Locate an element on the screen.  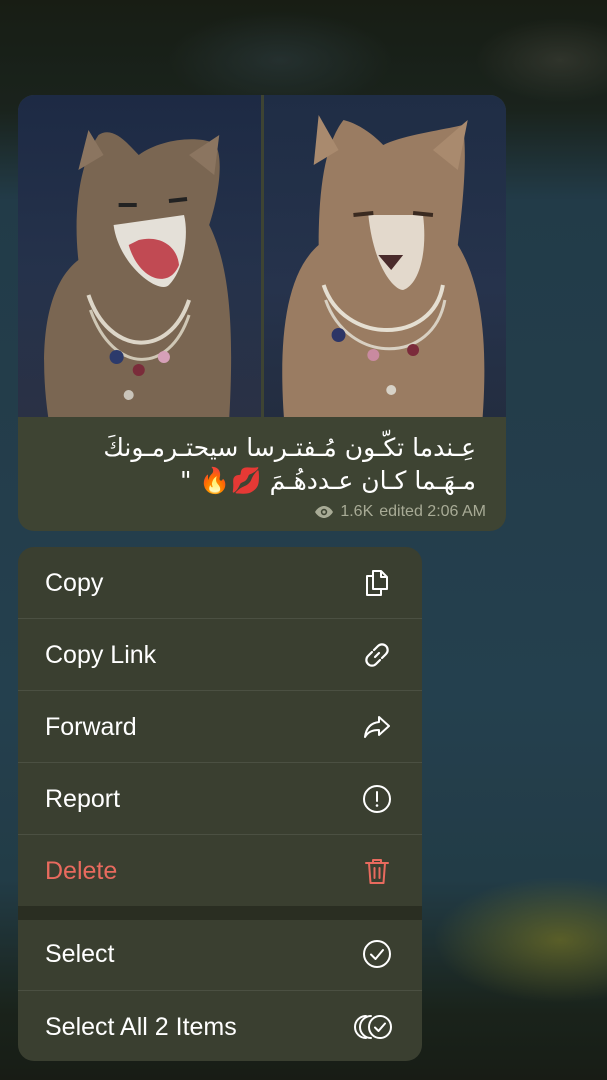
message-meta: 1.6K edited 2:06 AM is located at coordinates (400, 512).